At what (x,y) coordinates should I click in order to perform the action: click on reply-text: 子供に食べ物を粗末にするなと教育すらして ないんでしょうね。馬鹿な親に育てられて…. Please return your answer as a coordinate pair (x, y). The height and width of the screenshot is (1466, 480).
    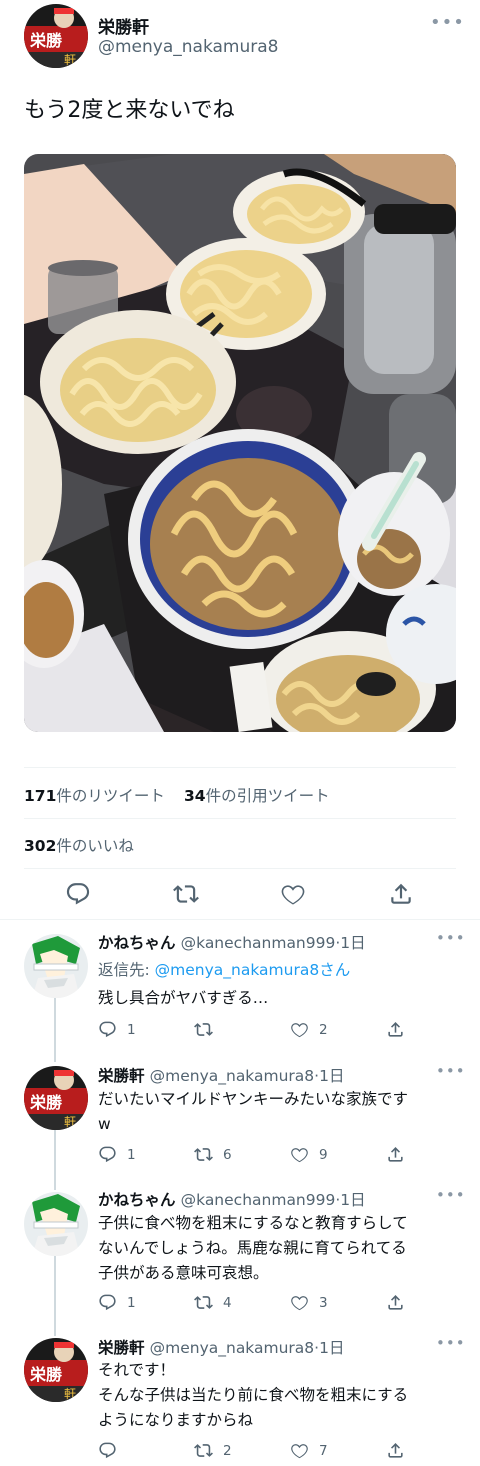
    Looking at the image, I should click on (253, 1248).